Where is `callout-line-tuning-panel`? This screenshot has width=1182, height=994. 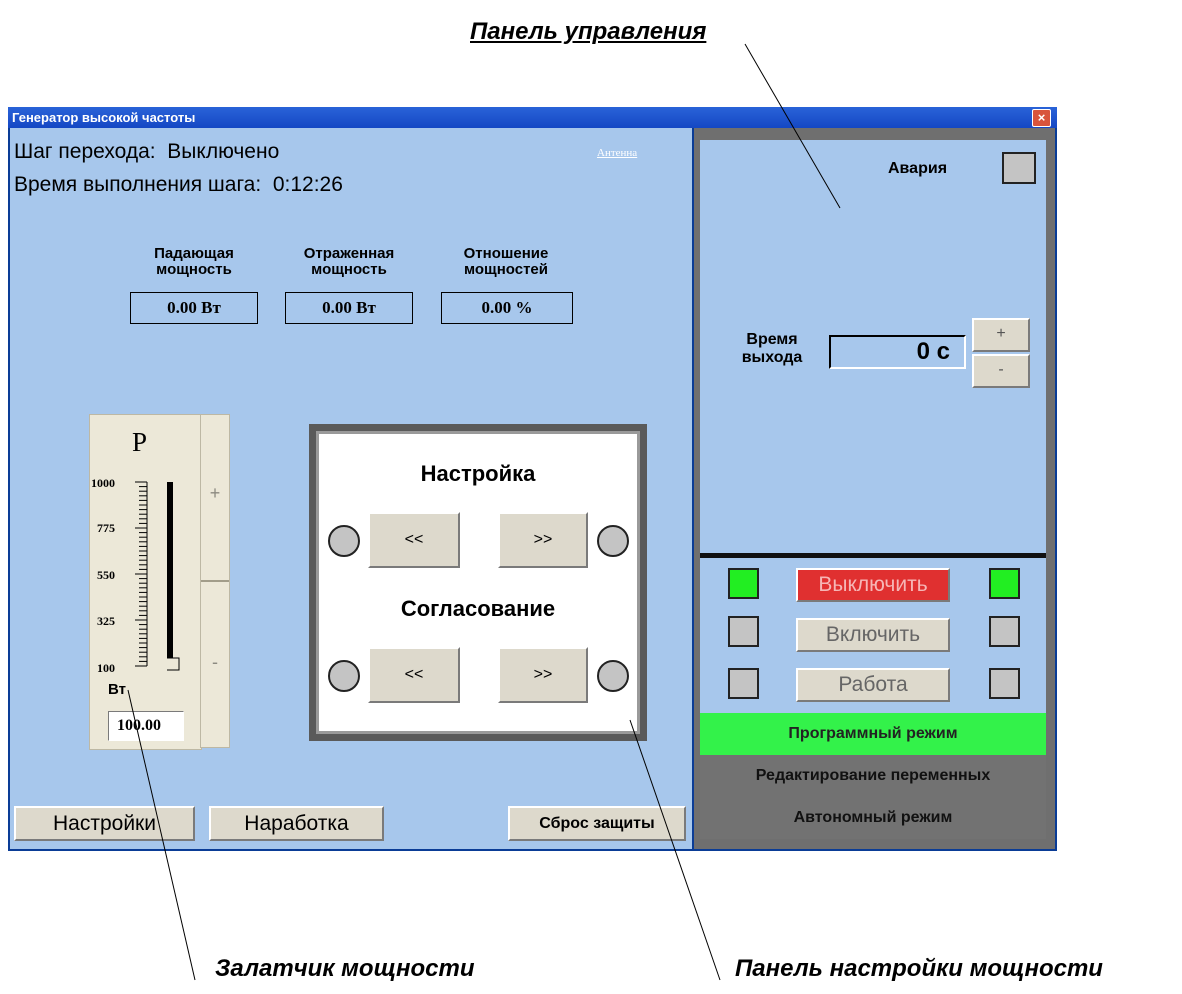 callout-line-tuning-panel is located at coordinates (675, 850).